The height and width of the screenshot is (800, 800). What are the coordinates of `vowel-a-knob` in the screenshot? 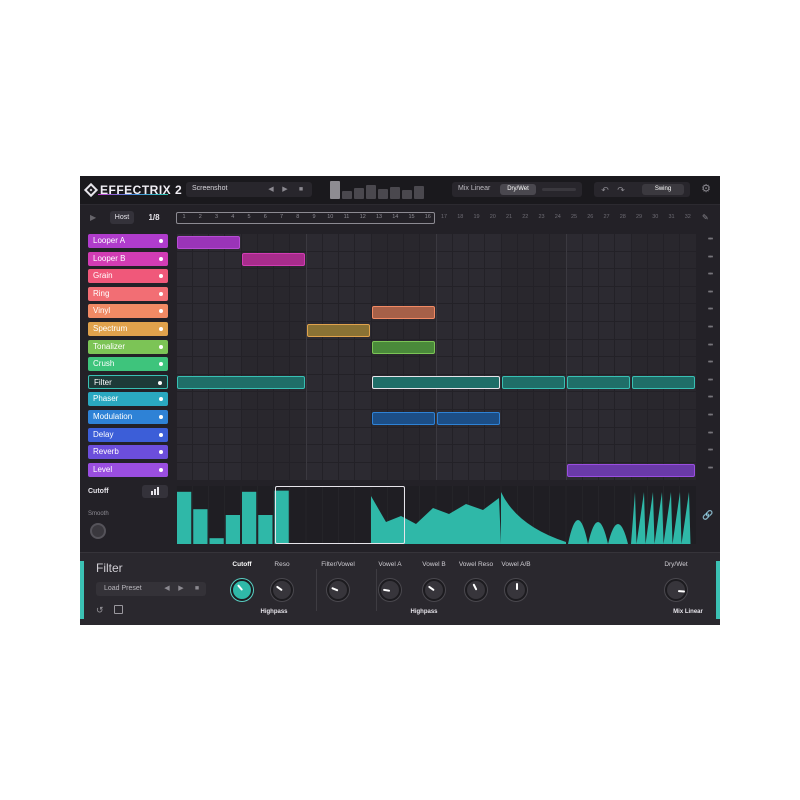 It's located at (390, 590).